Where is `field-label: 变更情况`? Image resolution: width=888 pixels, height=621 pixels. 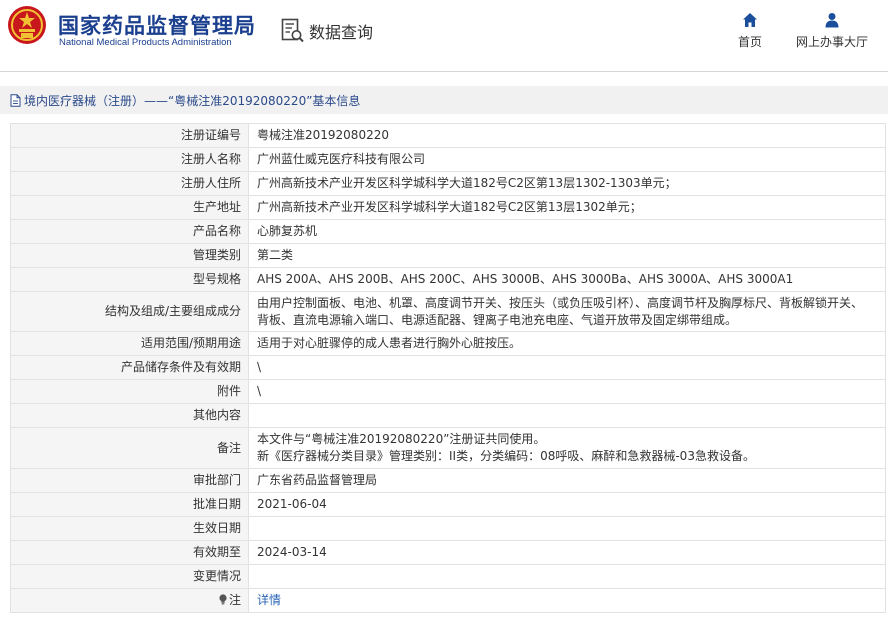 field-label: 变更情况 is located at coordinates (129, 576).